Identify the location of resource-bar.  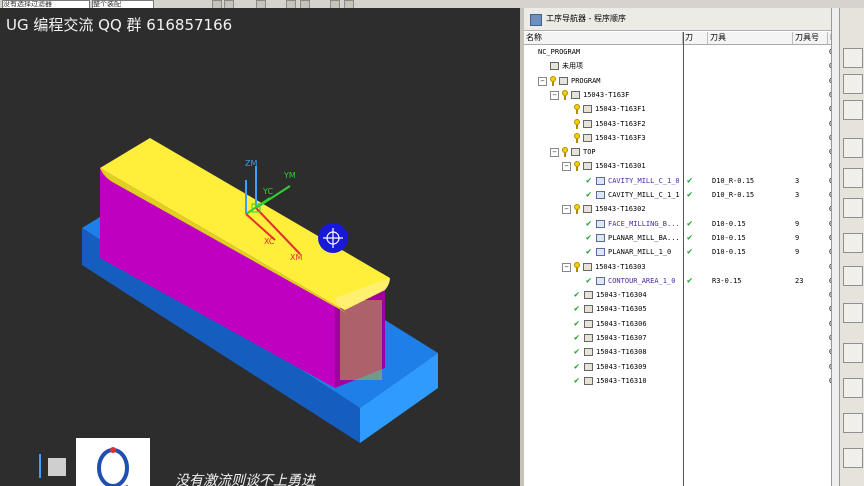
(851, 247).